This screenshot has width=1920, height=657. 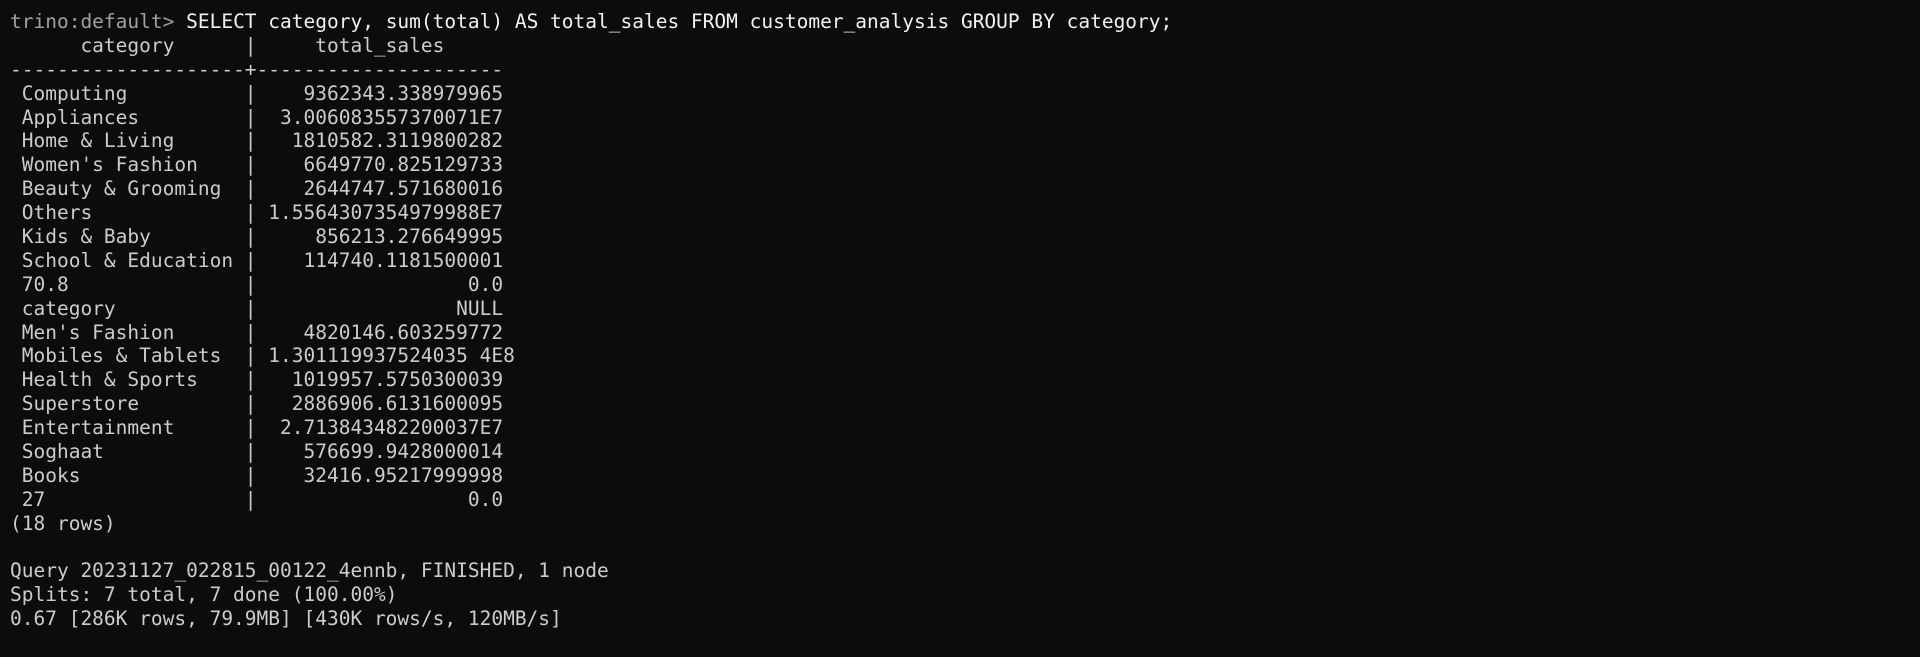 I want to click on table-header: category | total_sales, so click(x=257, y=45).